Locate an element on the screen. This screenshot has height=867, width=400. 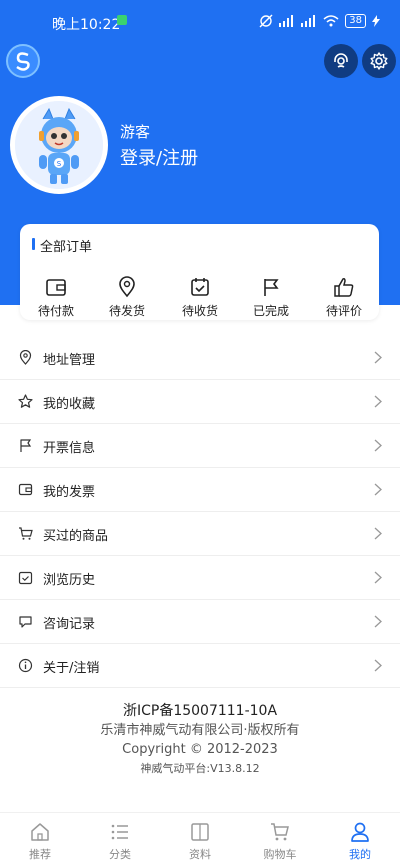
user-icon is located at coordinates (360, 832).